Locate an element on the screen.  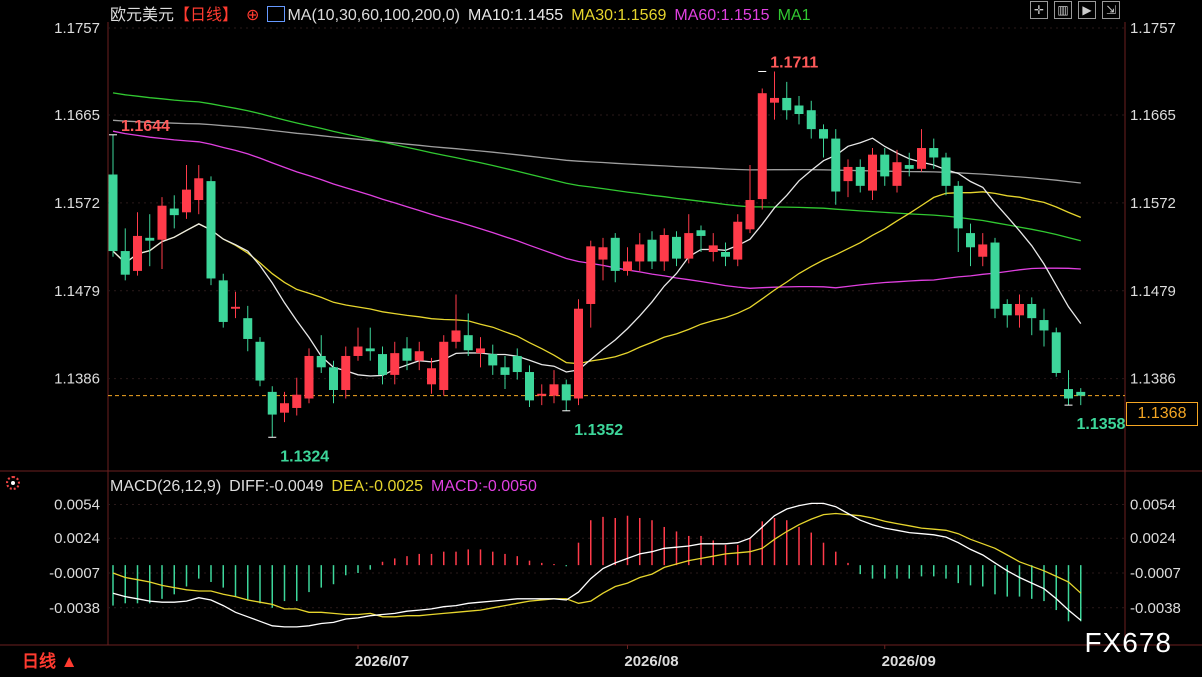
macd-tick-left: -0.0007 is located at coordinates (74, 573).